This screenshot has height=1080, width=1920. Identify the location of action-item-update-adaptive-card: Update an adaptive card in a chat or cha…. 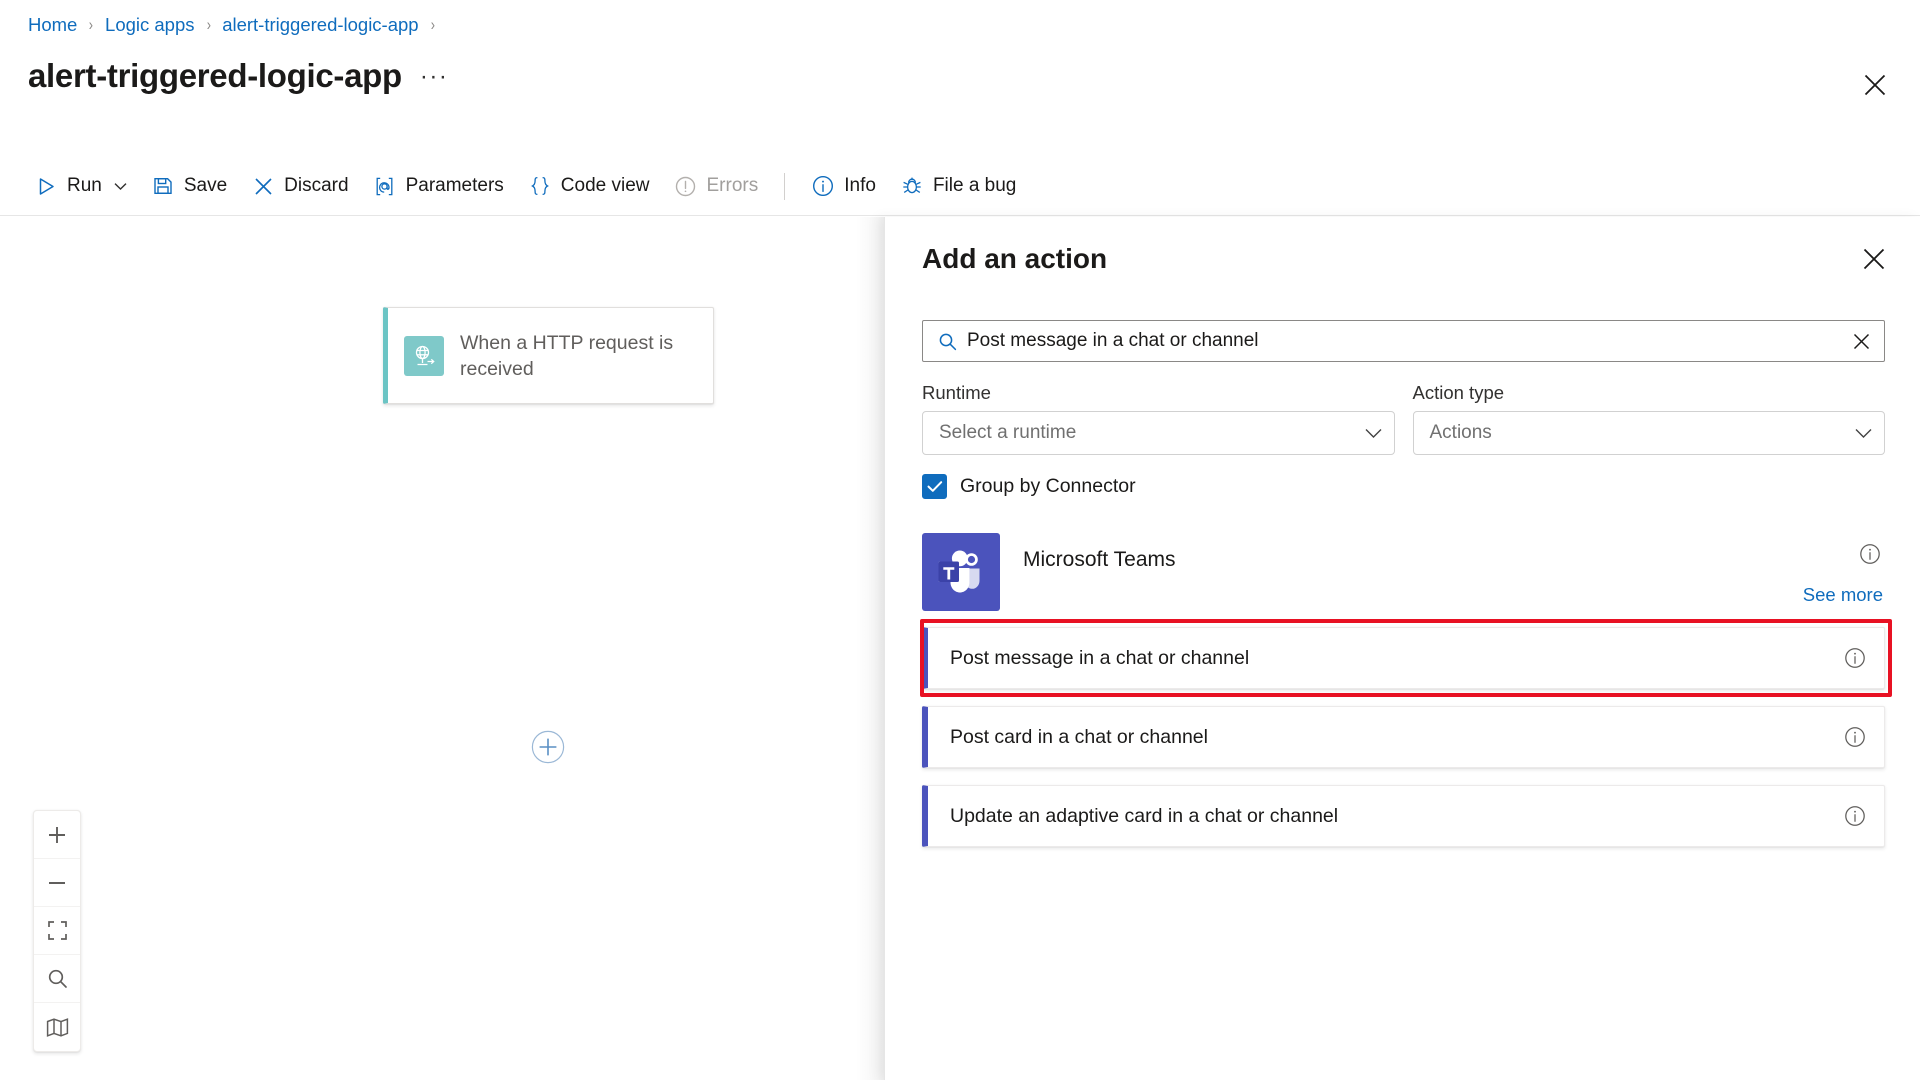
(1403, 816).